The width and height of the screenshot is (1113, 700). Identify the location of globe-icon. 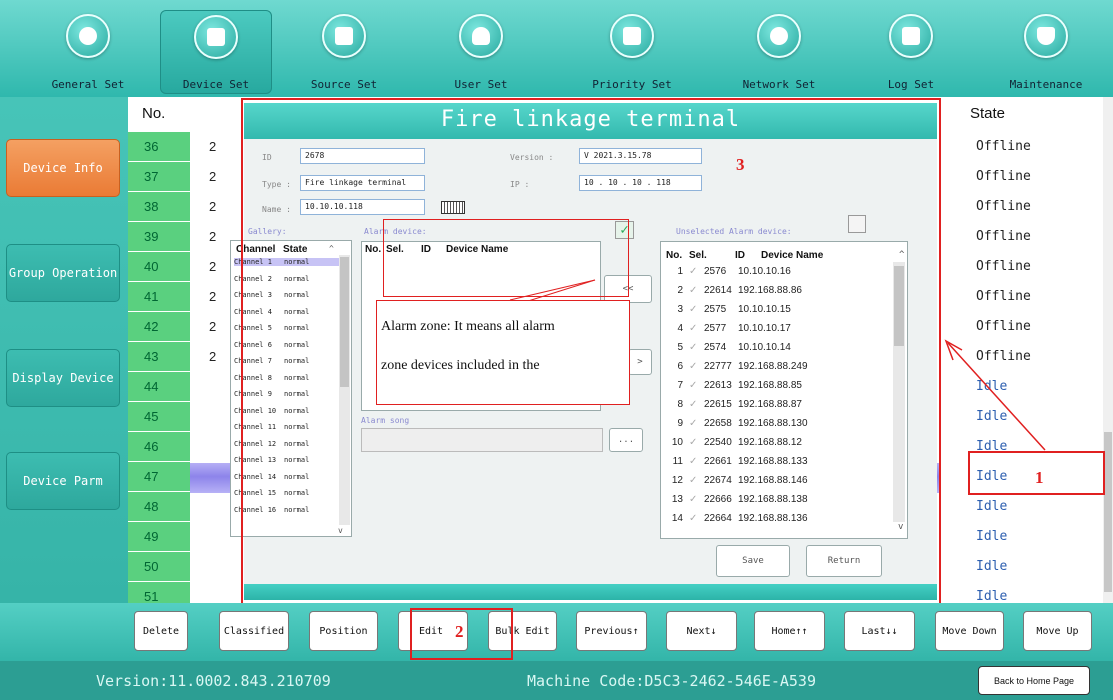
(779, 36).